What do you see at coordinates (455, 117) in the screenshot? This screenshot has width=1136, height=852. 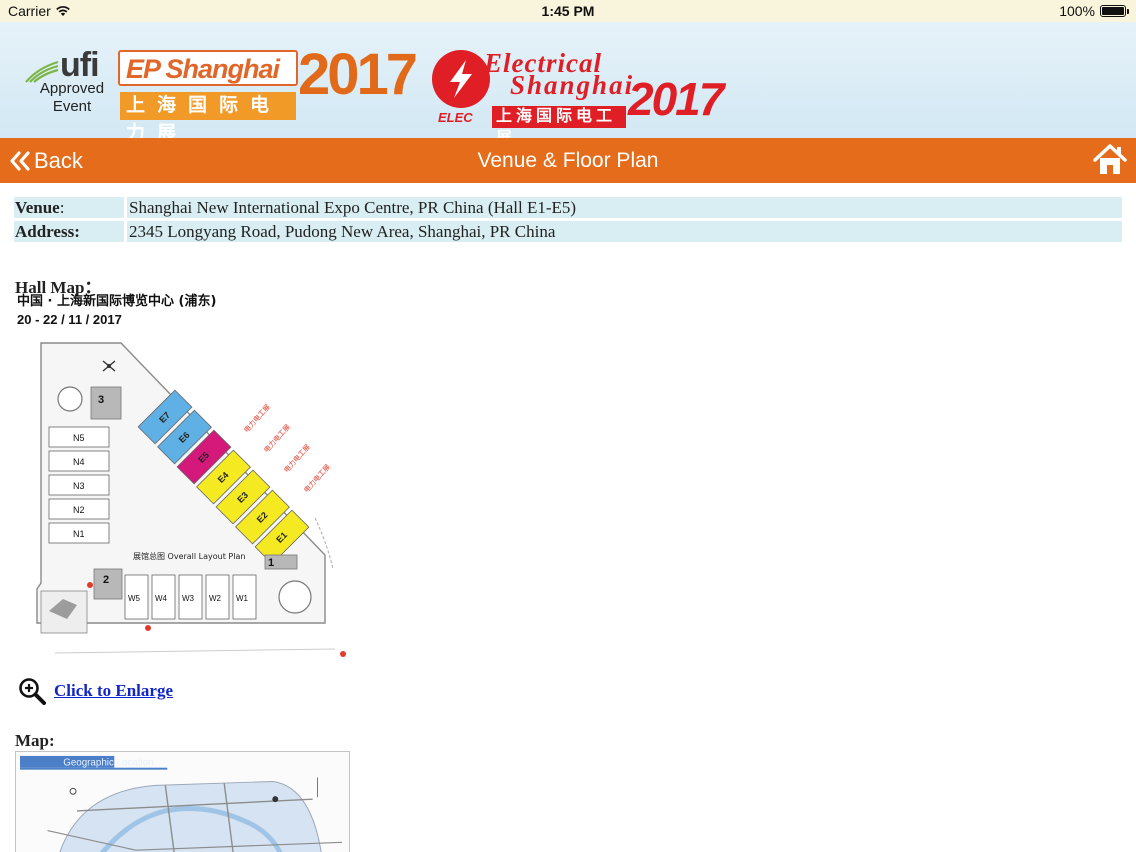 I see `elec-tag: ELEC` at bounding box center [455, 117].